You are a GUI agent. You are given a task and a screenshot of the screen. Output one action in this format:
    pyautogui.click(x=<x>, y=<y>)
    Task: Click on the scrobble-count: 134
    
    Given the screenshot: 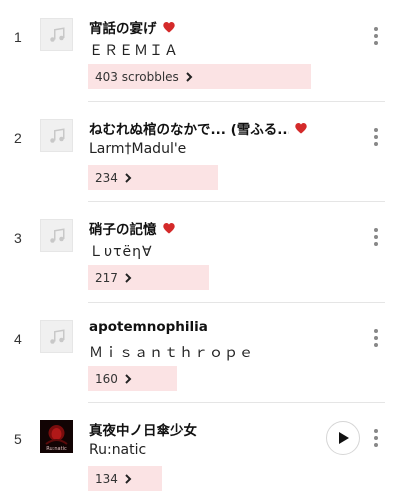 What is the action you would take?
    pyautogui.click(x=106, y=478)
    